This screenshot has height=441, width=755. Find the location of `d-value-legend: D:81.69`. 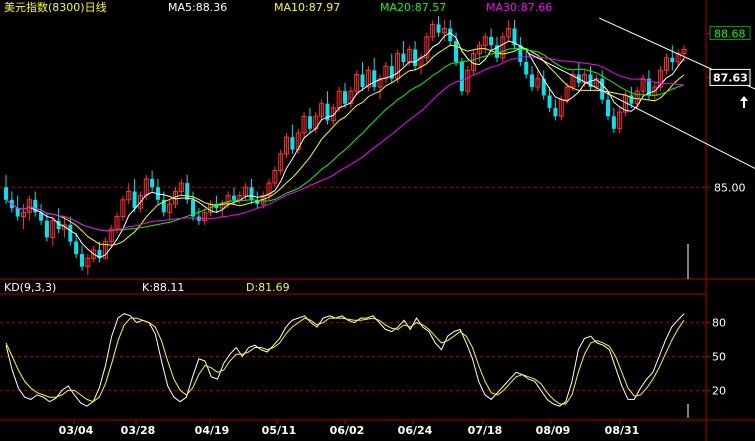

d-value-legend: D:81.69 is located at coordinates (268, 287).